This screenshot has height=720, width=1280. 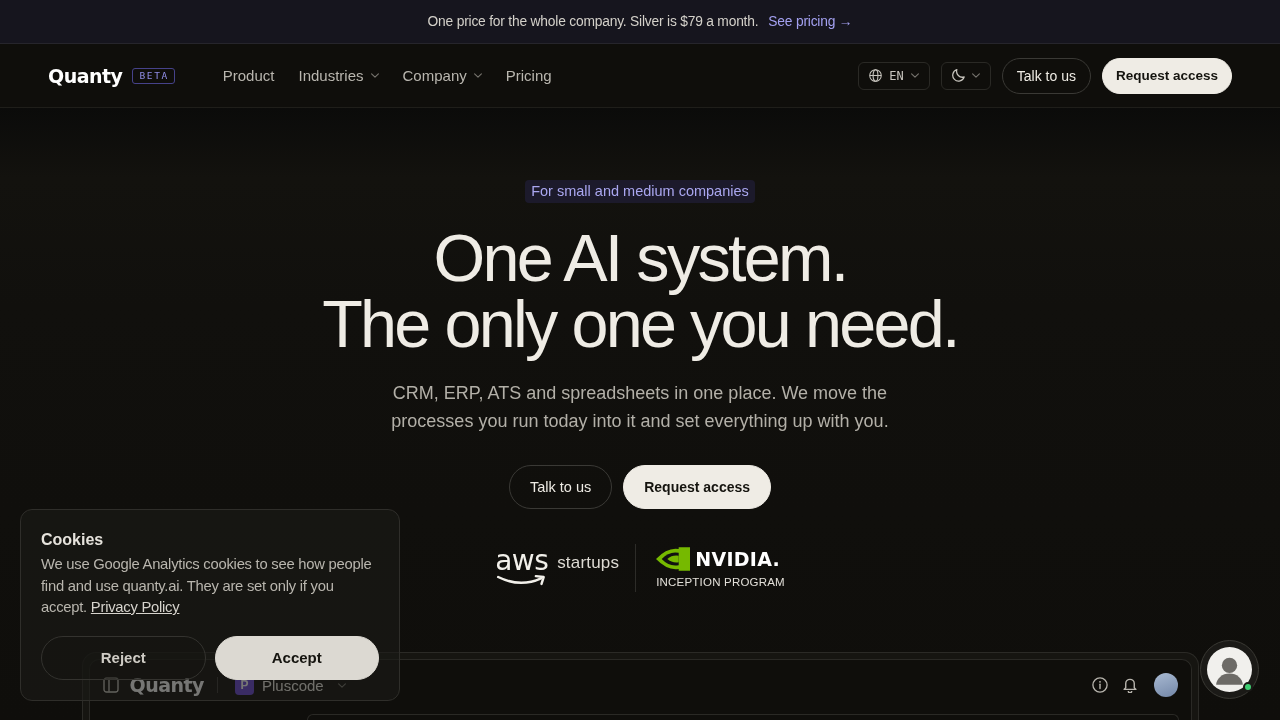 I want to click on avatar-icon, so click(x=1165, y=685).